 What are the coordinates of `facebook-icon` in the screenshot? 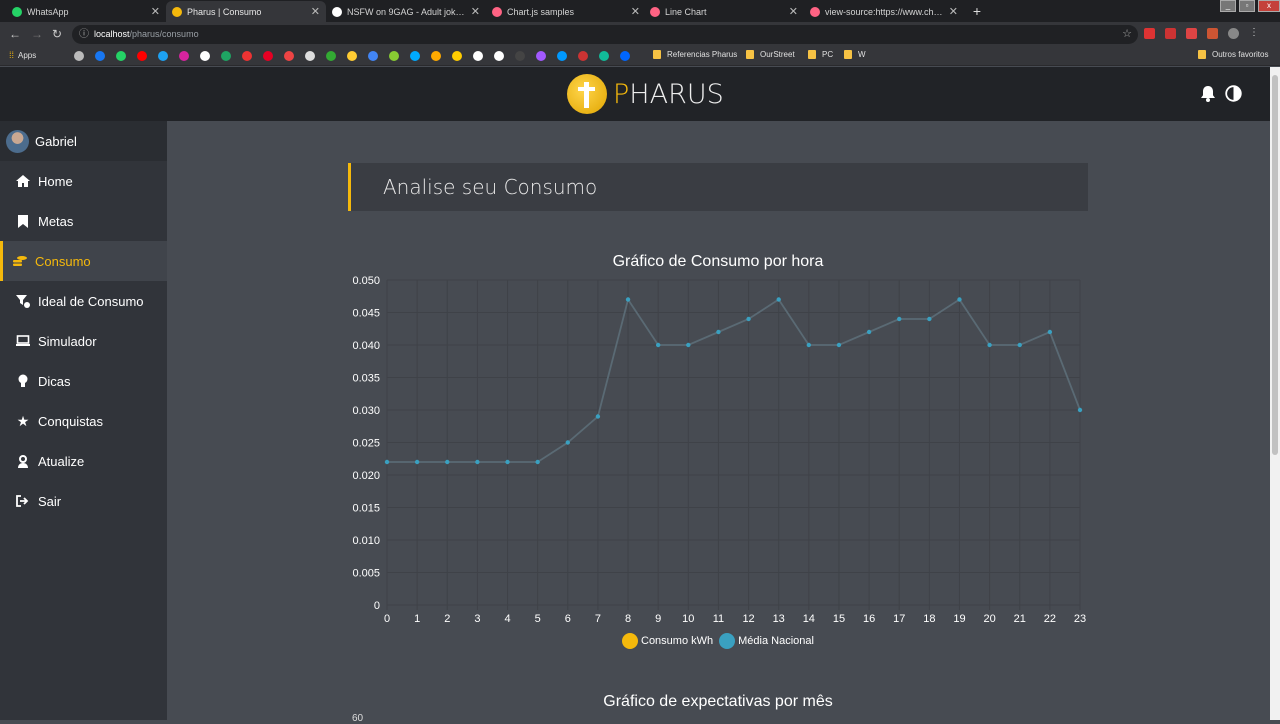 It's located at (100, 56).